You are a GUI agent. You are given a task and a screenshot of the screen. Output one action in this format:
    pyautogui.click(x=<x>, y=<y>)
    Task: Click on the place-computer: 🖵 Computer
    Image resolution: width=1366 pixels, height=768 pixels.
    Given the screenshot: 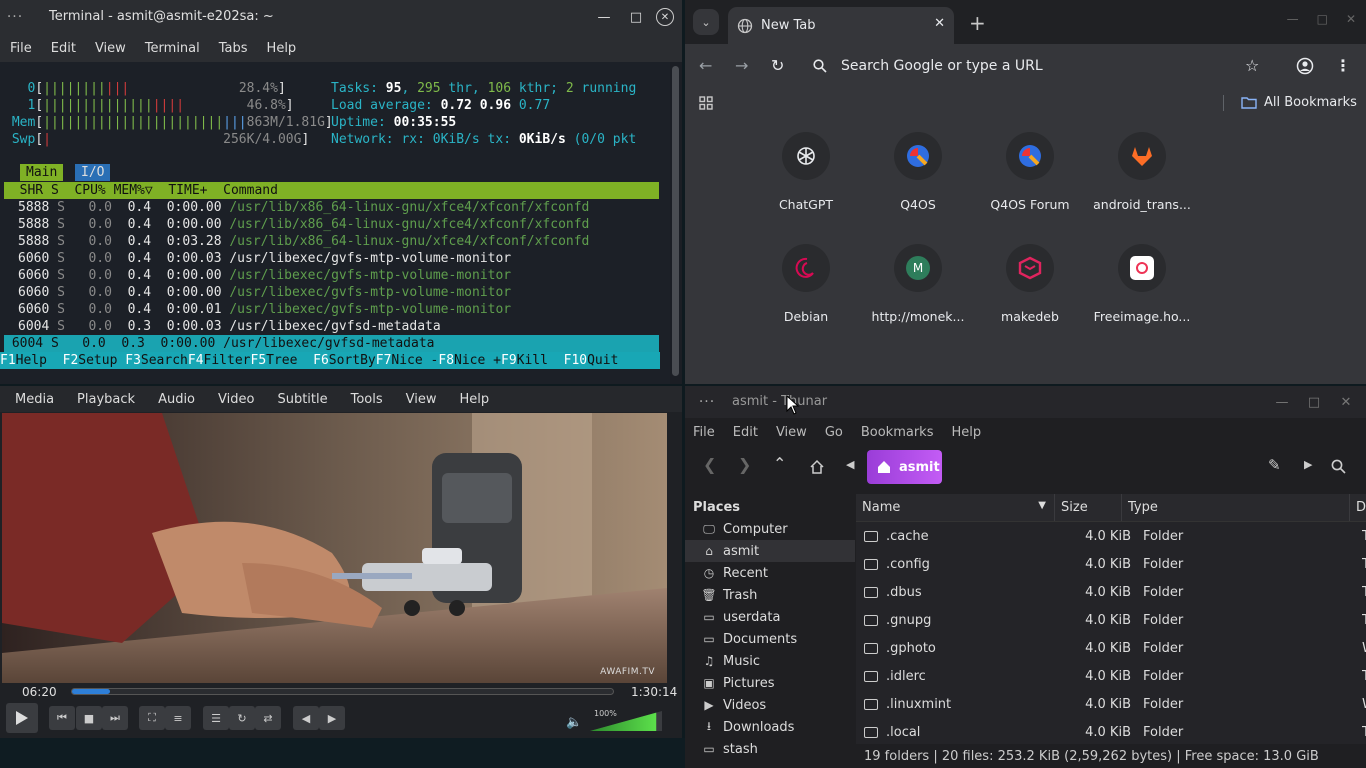 What is the action you would take?
    pyautogui.click(x=770, y=529)
    